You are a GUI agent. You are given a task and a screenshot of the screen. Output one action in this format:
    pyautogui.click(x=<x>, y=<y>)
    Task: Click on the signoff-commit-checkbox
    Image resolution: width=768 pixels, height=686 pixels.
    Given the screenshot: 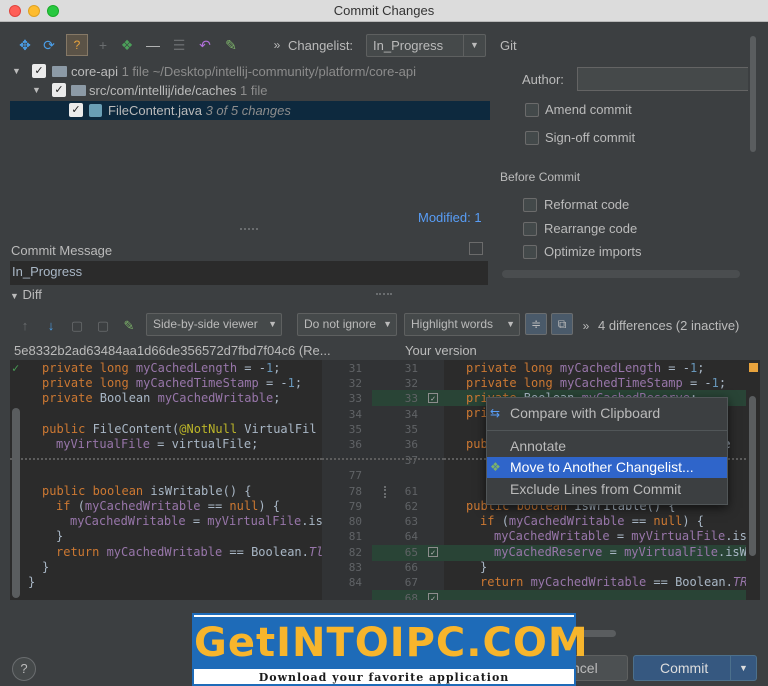 What is the action you would take?
    pyautogui.click(x=532, y=138)
    